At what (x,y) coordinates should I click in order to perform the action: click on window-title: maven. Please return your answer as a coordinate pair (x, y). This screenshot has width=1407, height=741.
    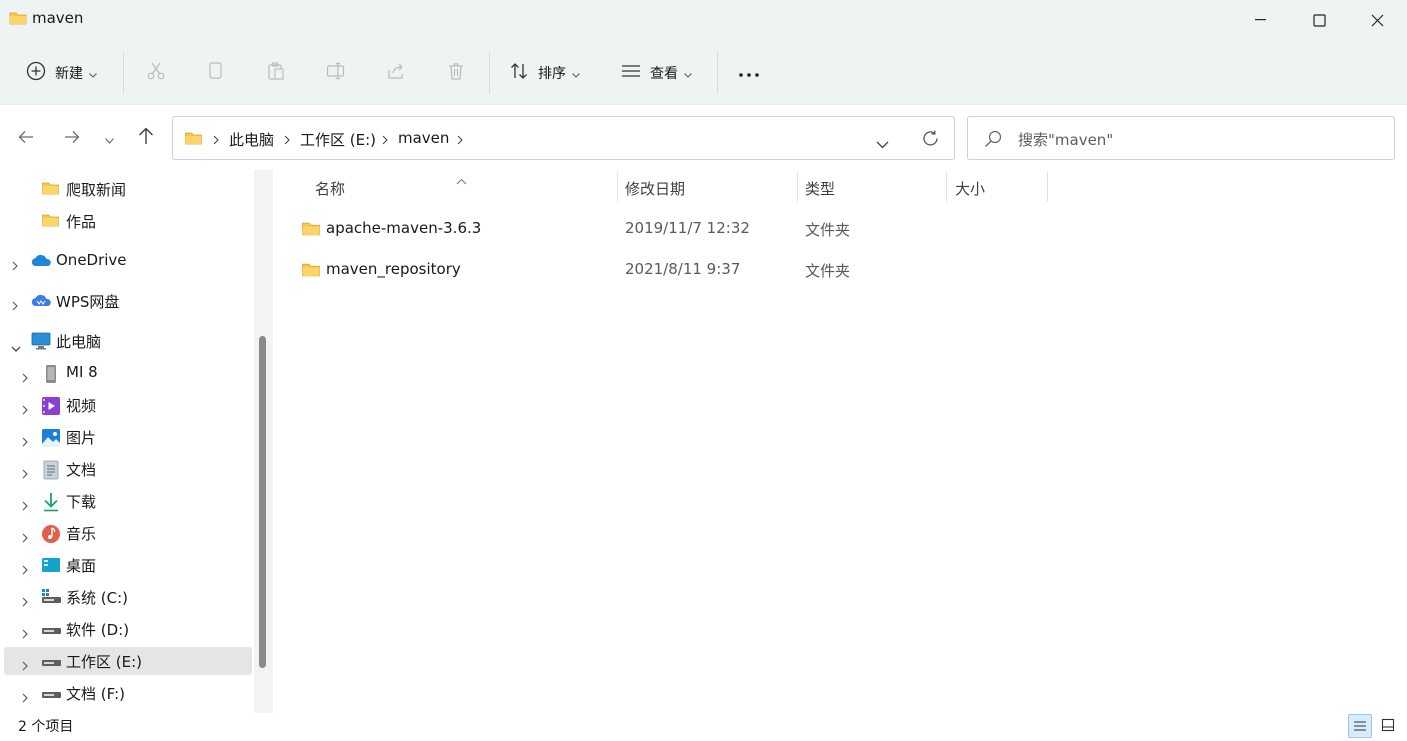
    Looking at the image, I should click on (58, 18).